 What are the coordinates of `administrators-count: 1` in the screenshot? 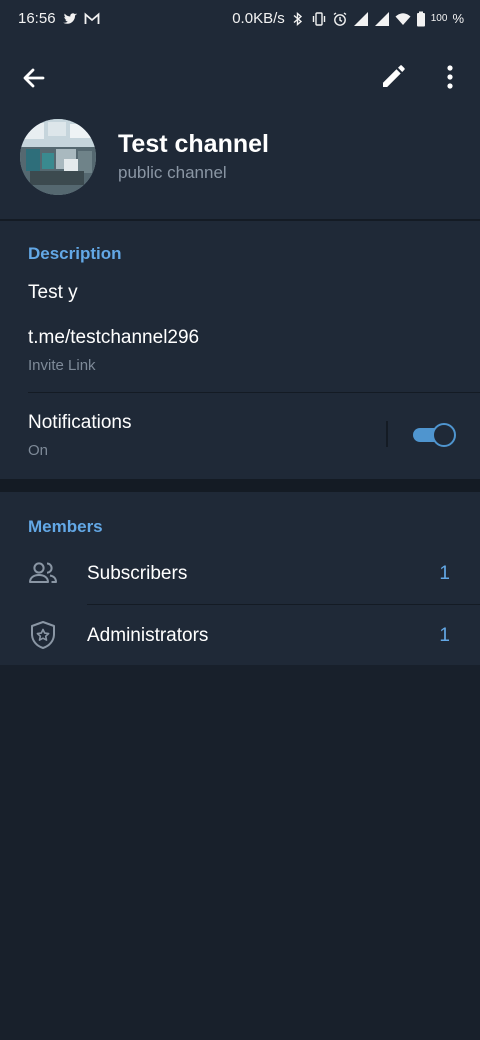 It's located at (444, 635).